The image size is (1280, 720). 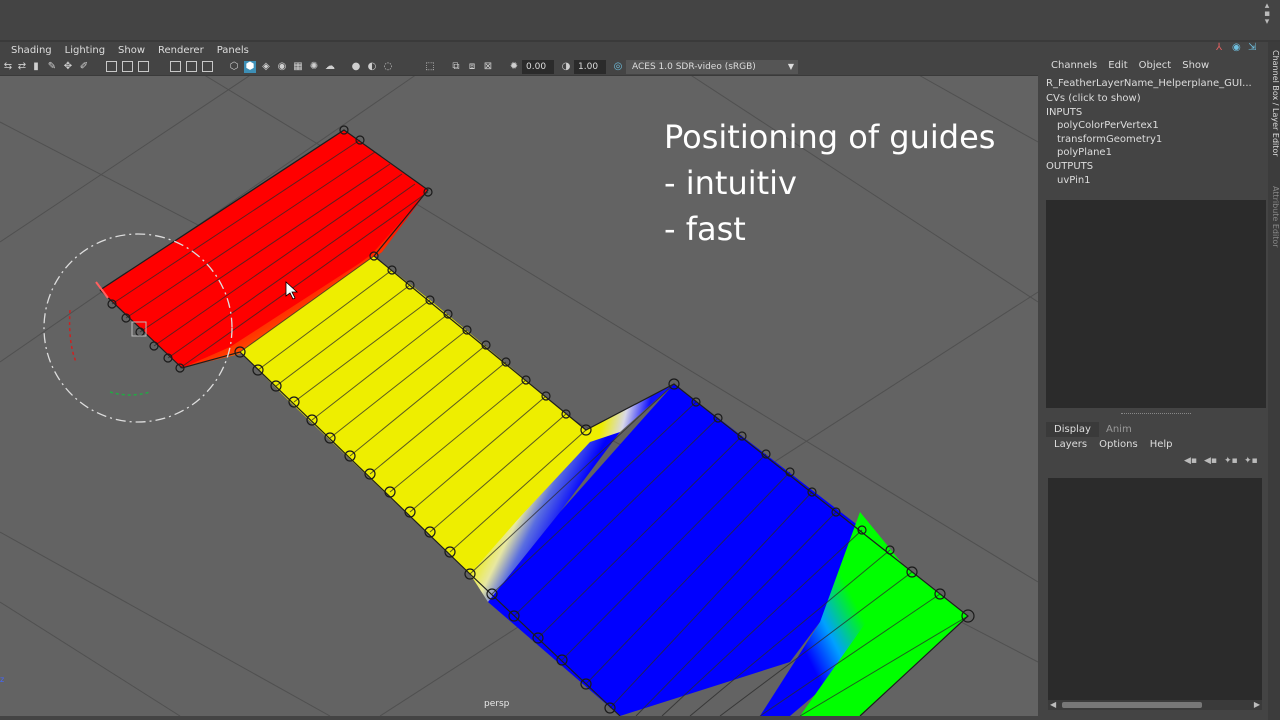 I want to click on new-layer-selected-icon: ✦▪, so click(x=1251, y=461).